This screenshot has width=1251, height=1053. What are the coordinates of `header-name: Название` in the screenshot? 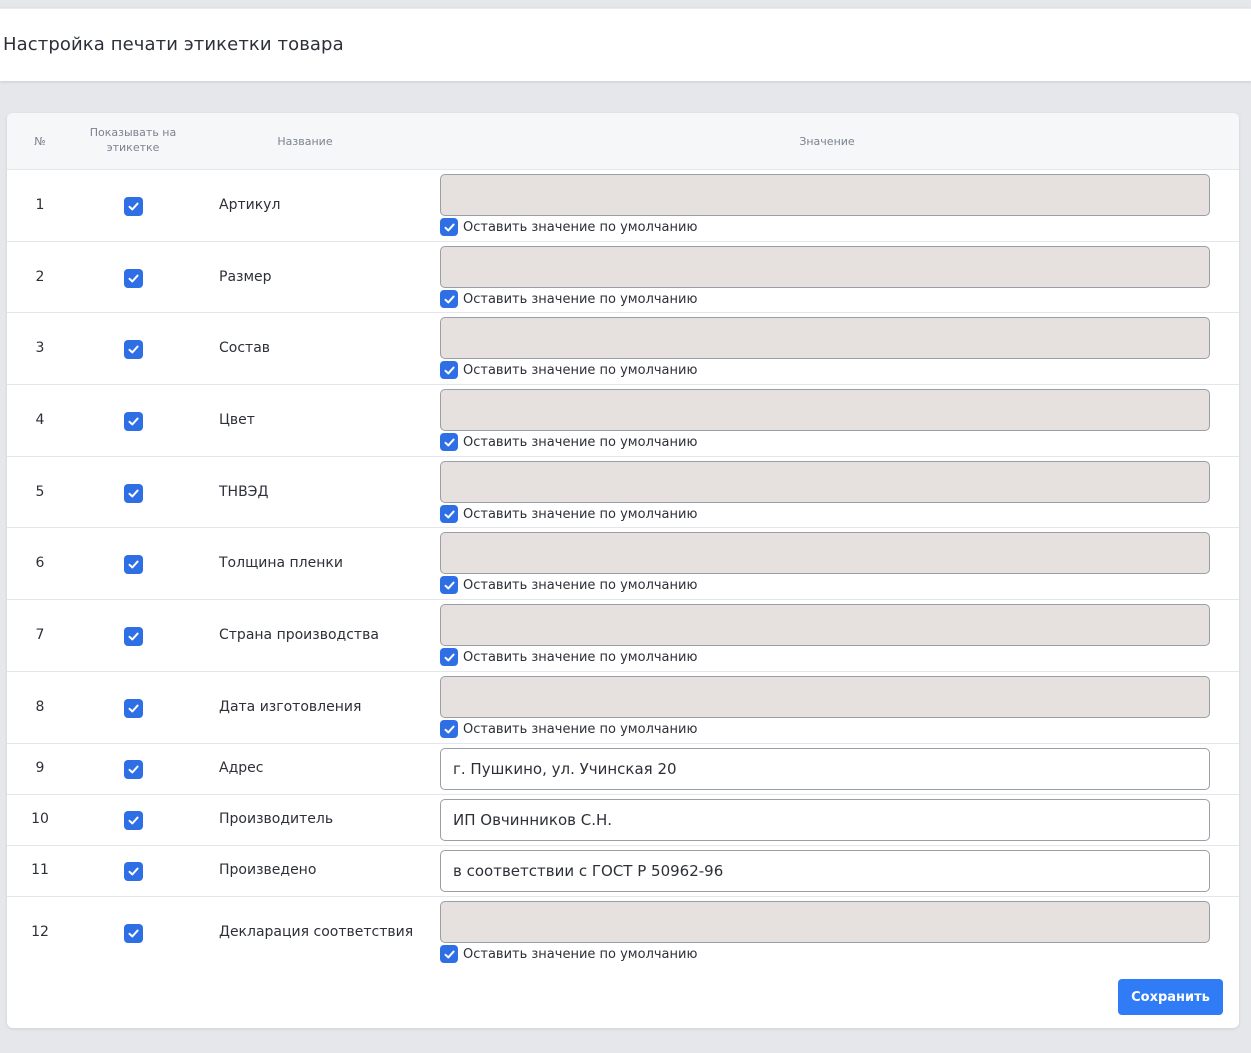 It's located at (305, 141).